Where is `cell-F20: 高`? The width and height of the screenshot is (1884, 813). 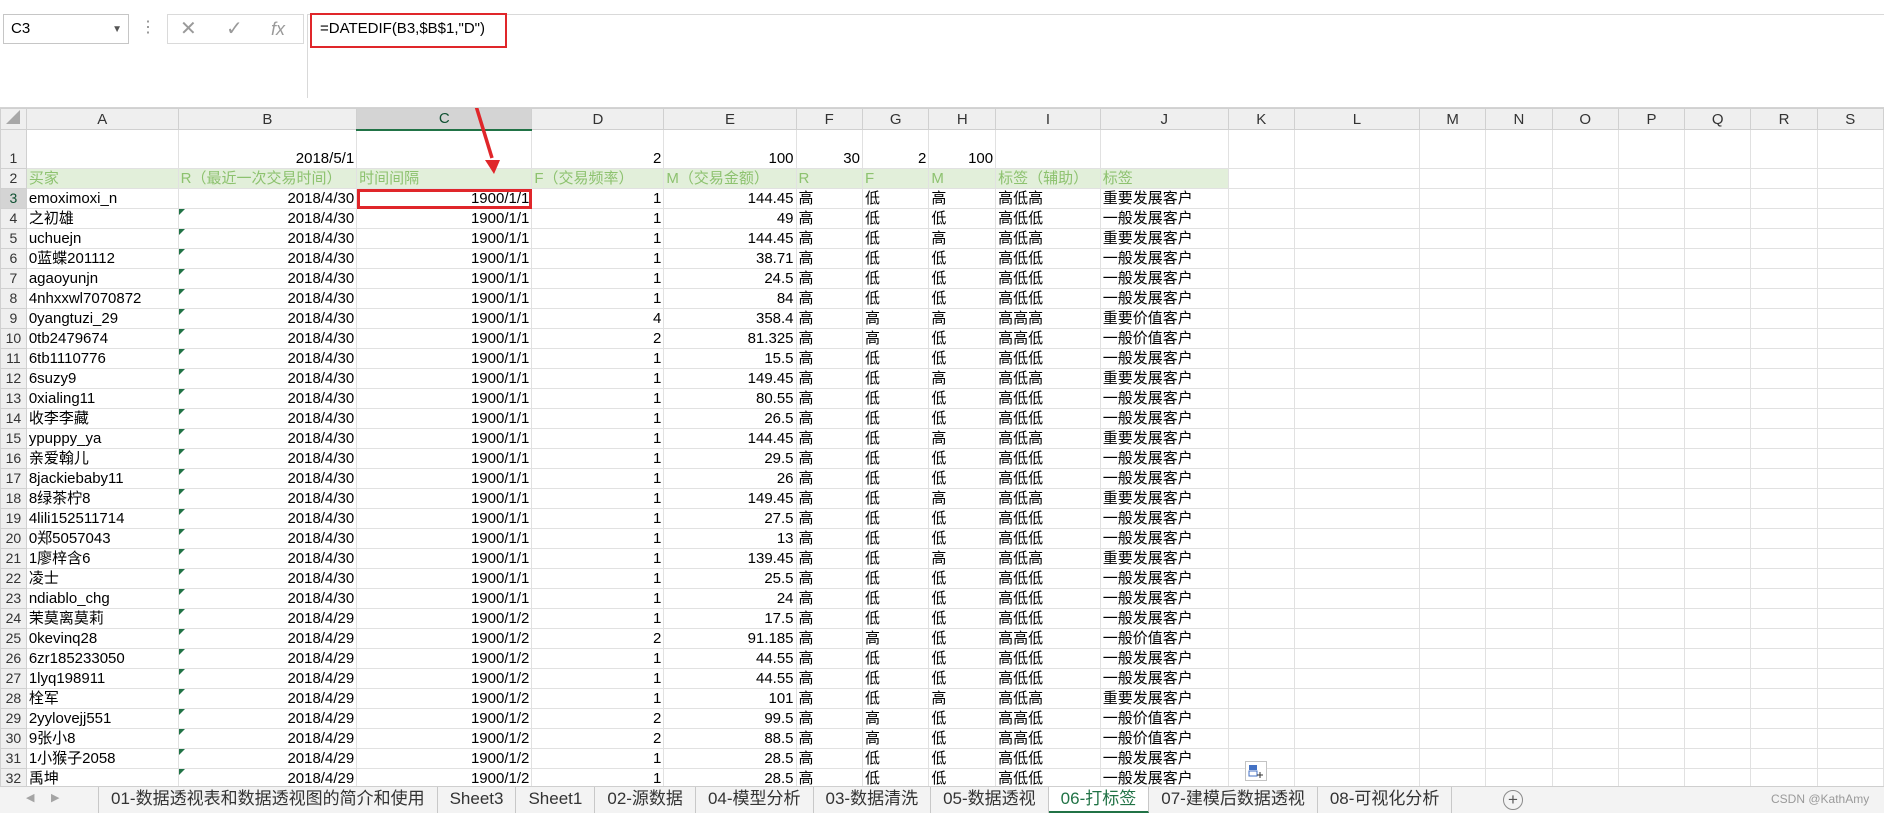 cell-F20: 高 is located at coordinates (829, 538).